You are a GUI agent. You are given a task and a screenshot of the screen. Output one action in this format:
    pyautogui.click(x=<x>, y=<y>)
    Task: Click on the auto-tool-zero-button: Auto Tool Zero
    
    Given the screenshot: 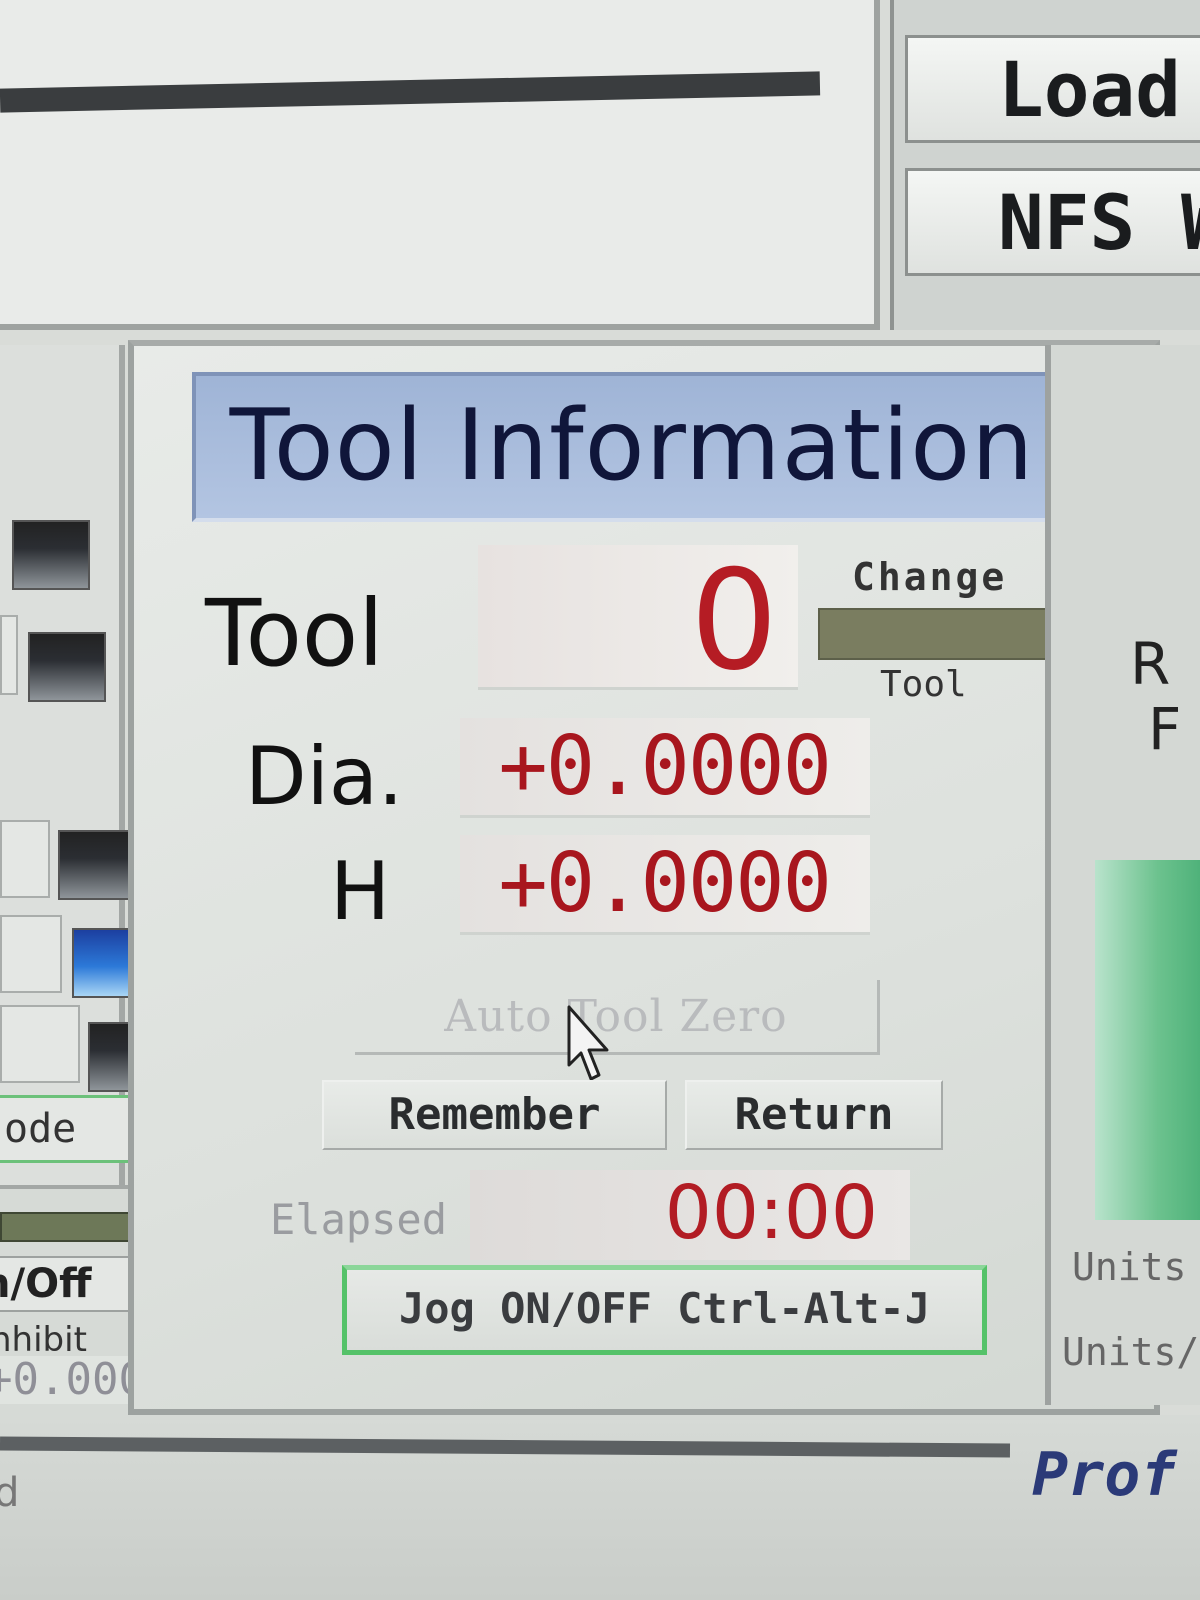 What is the action you would take?
    pyautogui.click(x=617, y=1017)
    